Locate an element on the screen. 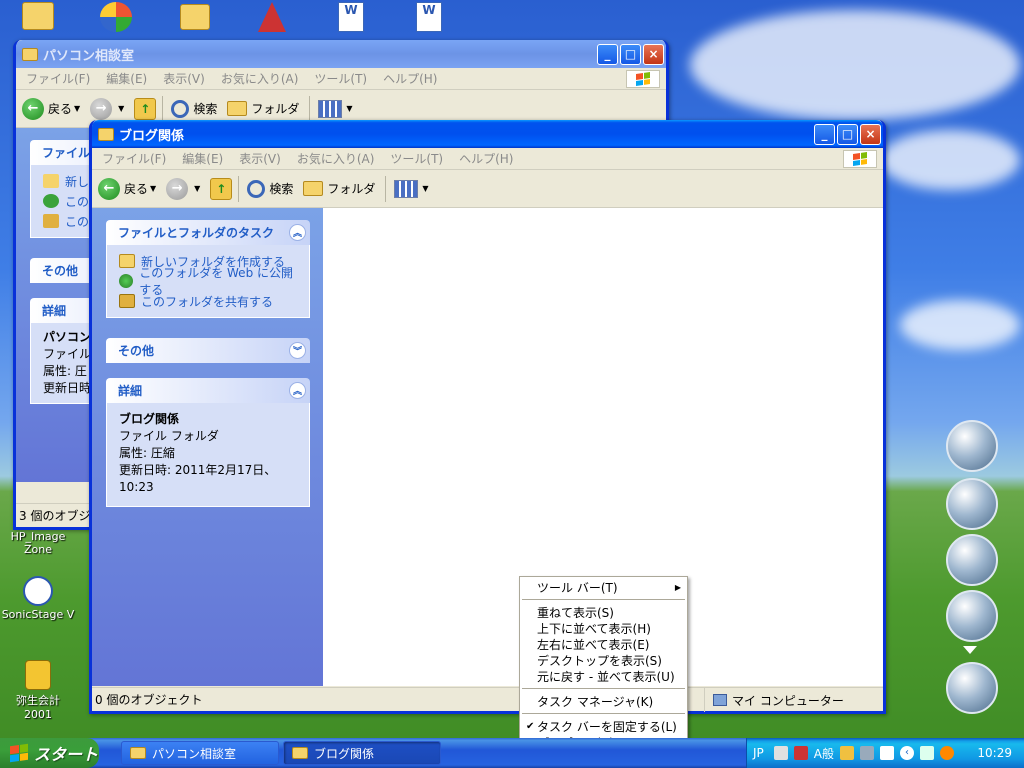  keyboard-icon is located at coordinates (780, 753).